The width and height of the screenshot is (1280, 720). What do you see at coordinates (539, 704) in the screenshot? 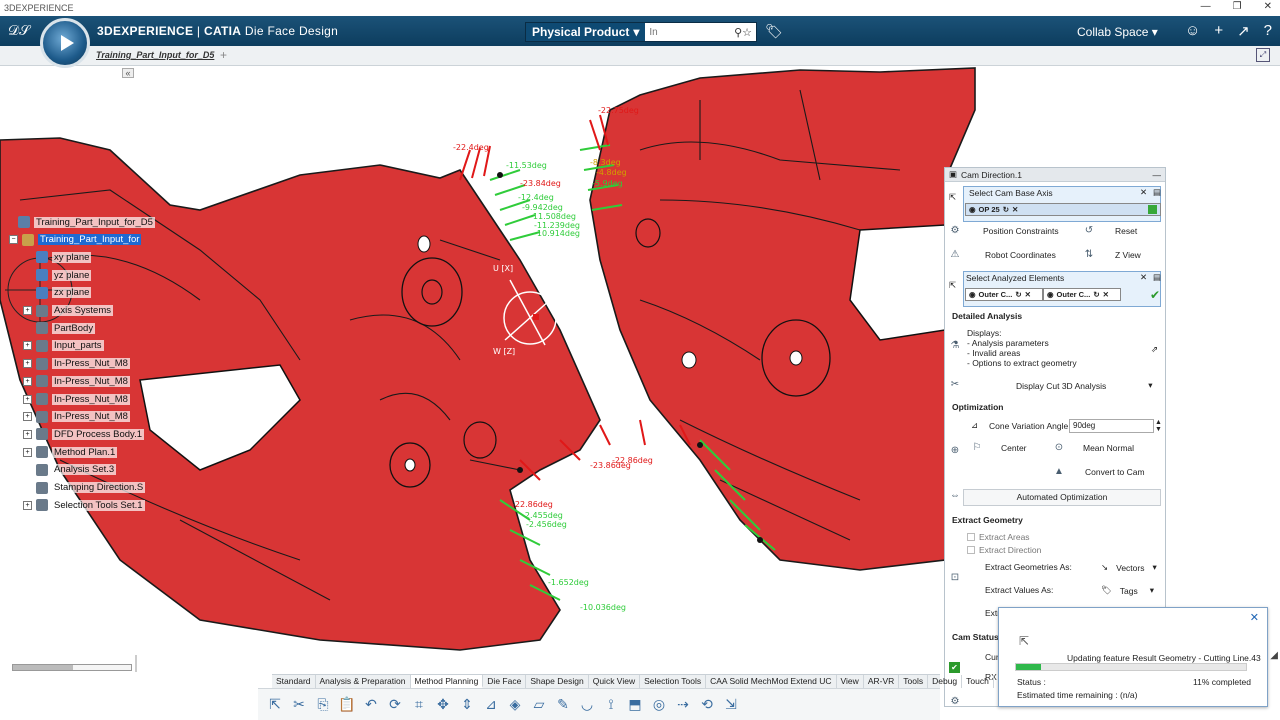
I see `plane-icon: ▱` at bounding box center [539, 704].